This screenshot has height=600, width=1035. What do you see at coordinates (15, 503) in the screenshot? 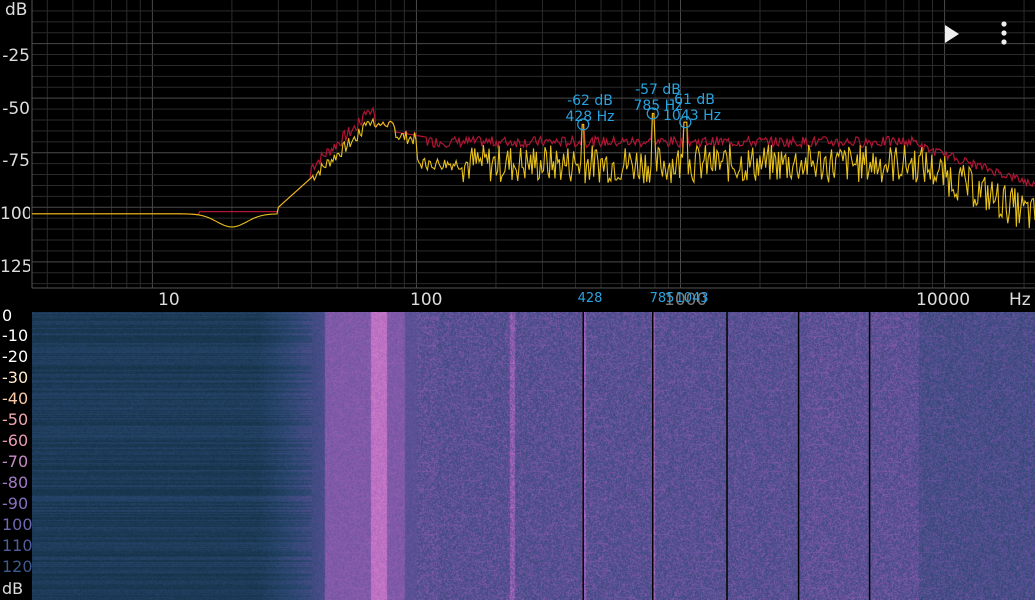
I see `db-scale-label: -90` at bounding box center [15, 503].